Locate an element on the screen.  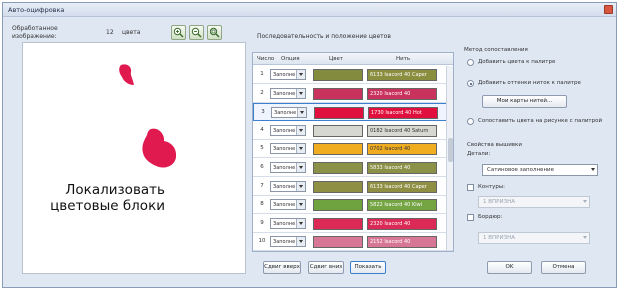
outline-dropdown: 1 ВПРИЗНА is located at coordinates (534, 202).